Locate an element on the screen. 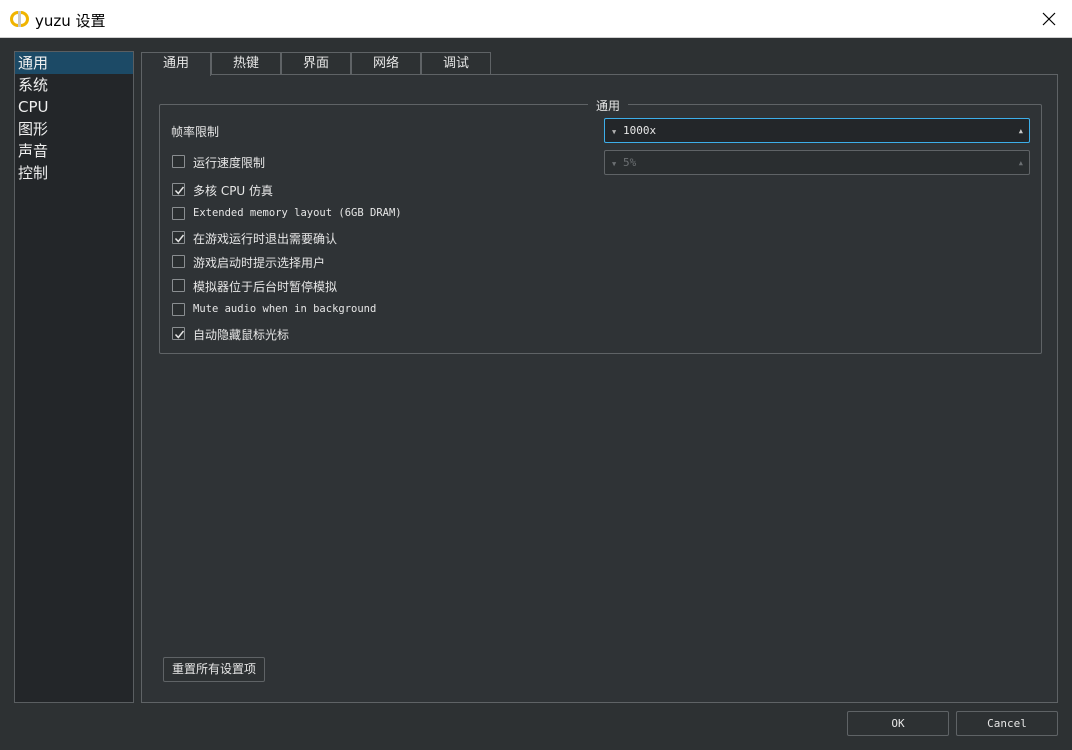  close-button is located at coordinates (1049, 19).